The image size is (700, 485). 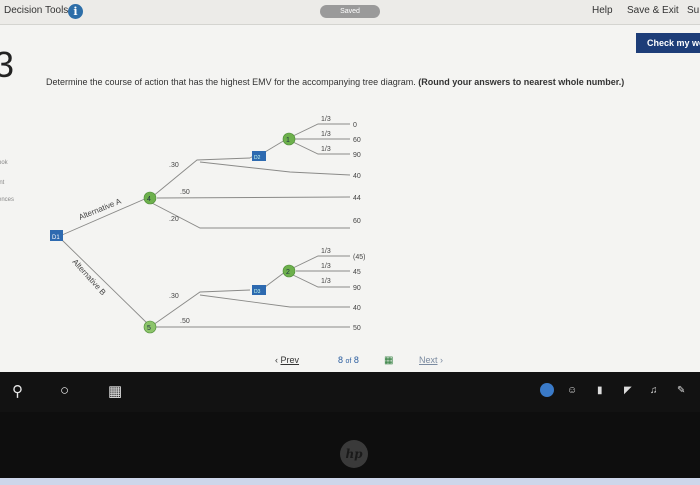 What do you see at coordinates (357, 272) in the screenshot?
I see `node2-payoff-2: 45` at bounding box center [357, 272].